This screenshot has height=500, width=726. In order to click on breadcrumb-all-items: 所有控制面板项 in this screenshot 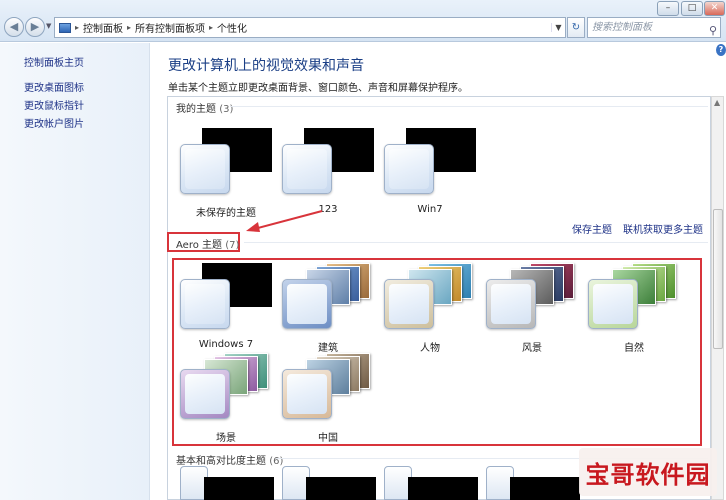, I will do `click(170, 27)`.